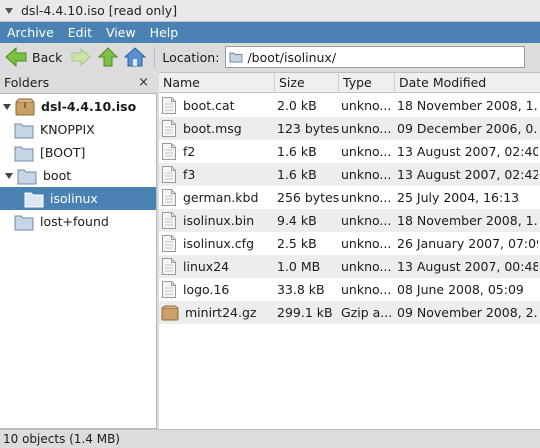  I want to click on menu-view: View, so click(121, 32).